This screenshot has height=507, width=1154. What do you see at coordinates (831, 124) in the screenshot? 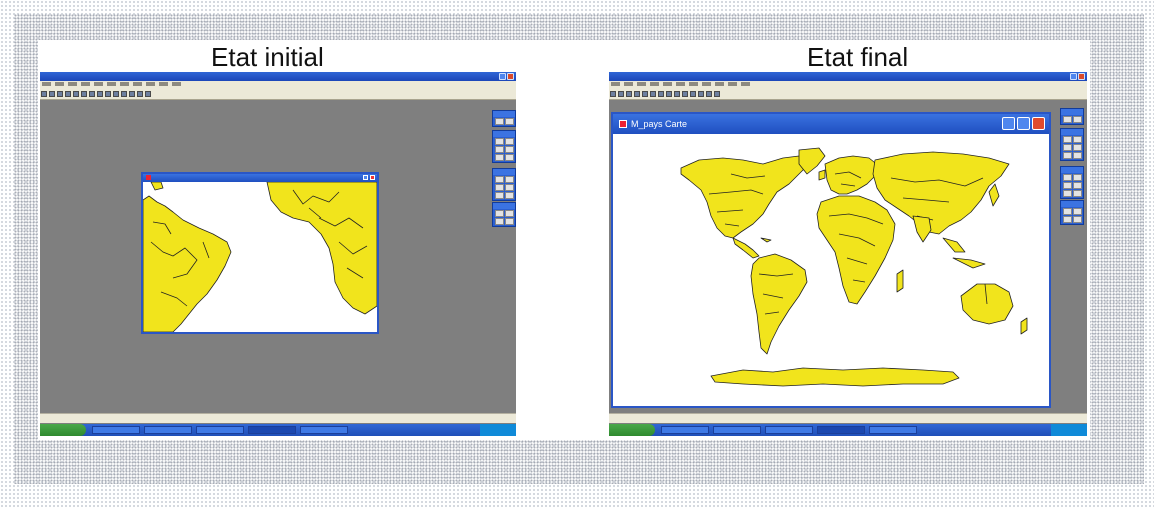
I see `map-window-titlebar: M_pays Carte` at bounding box center [831, 124].